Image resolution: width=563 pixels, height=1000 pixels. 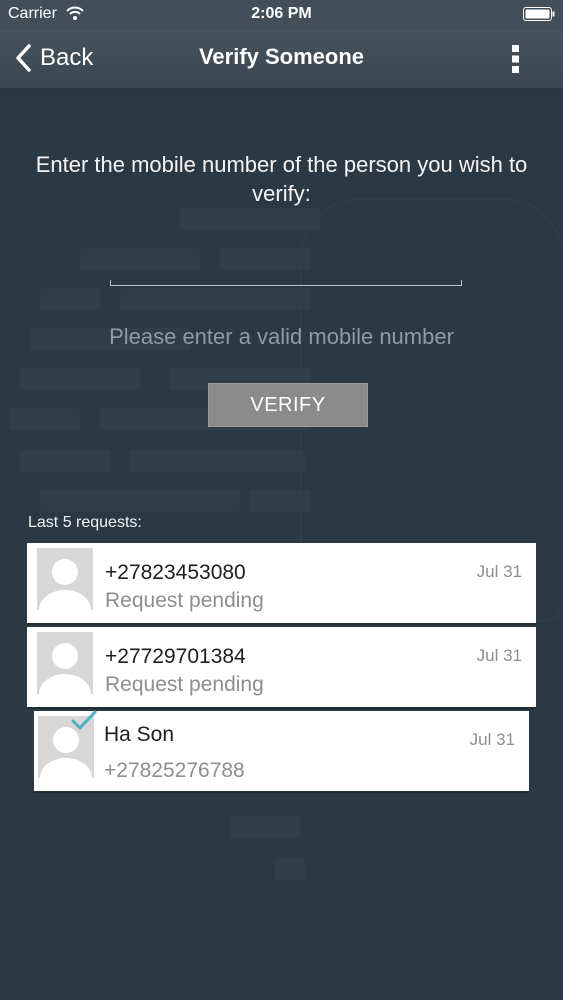 I want to click on more-vertical-icon, so click(x=516, y=59).